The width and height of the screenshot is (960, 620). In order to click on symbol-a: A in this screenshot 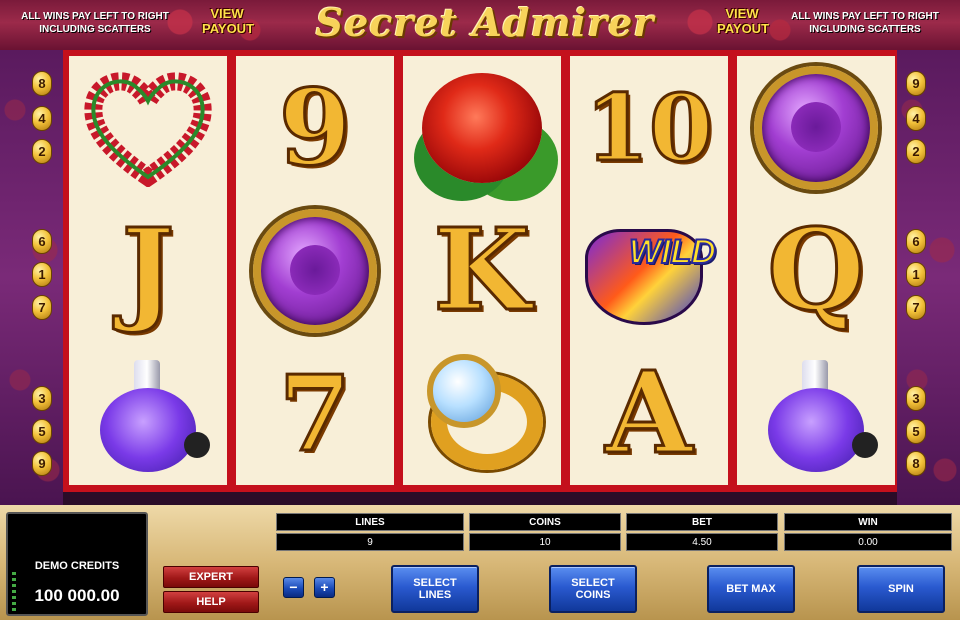, I will do `click(649, 413)`.